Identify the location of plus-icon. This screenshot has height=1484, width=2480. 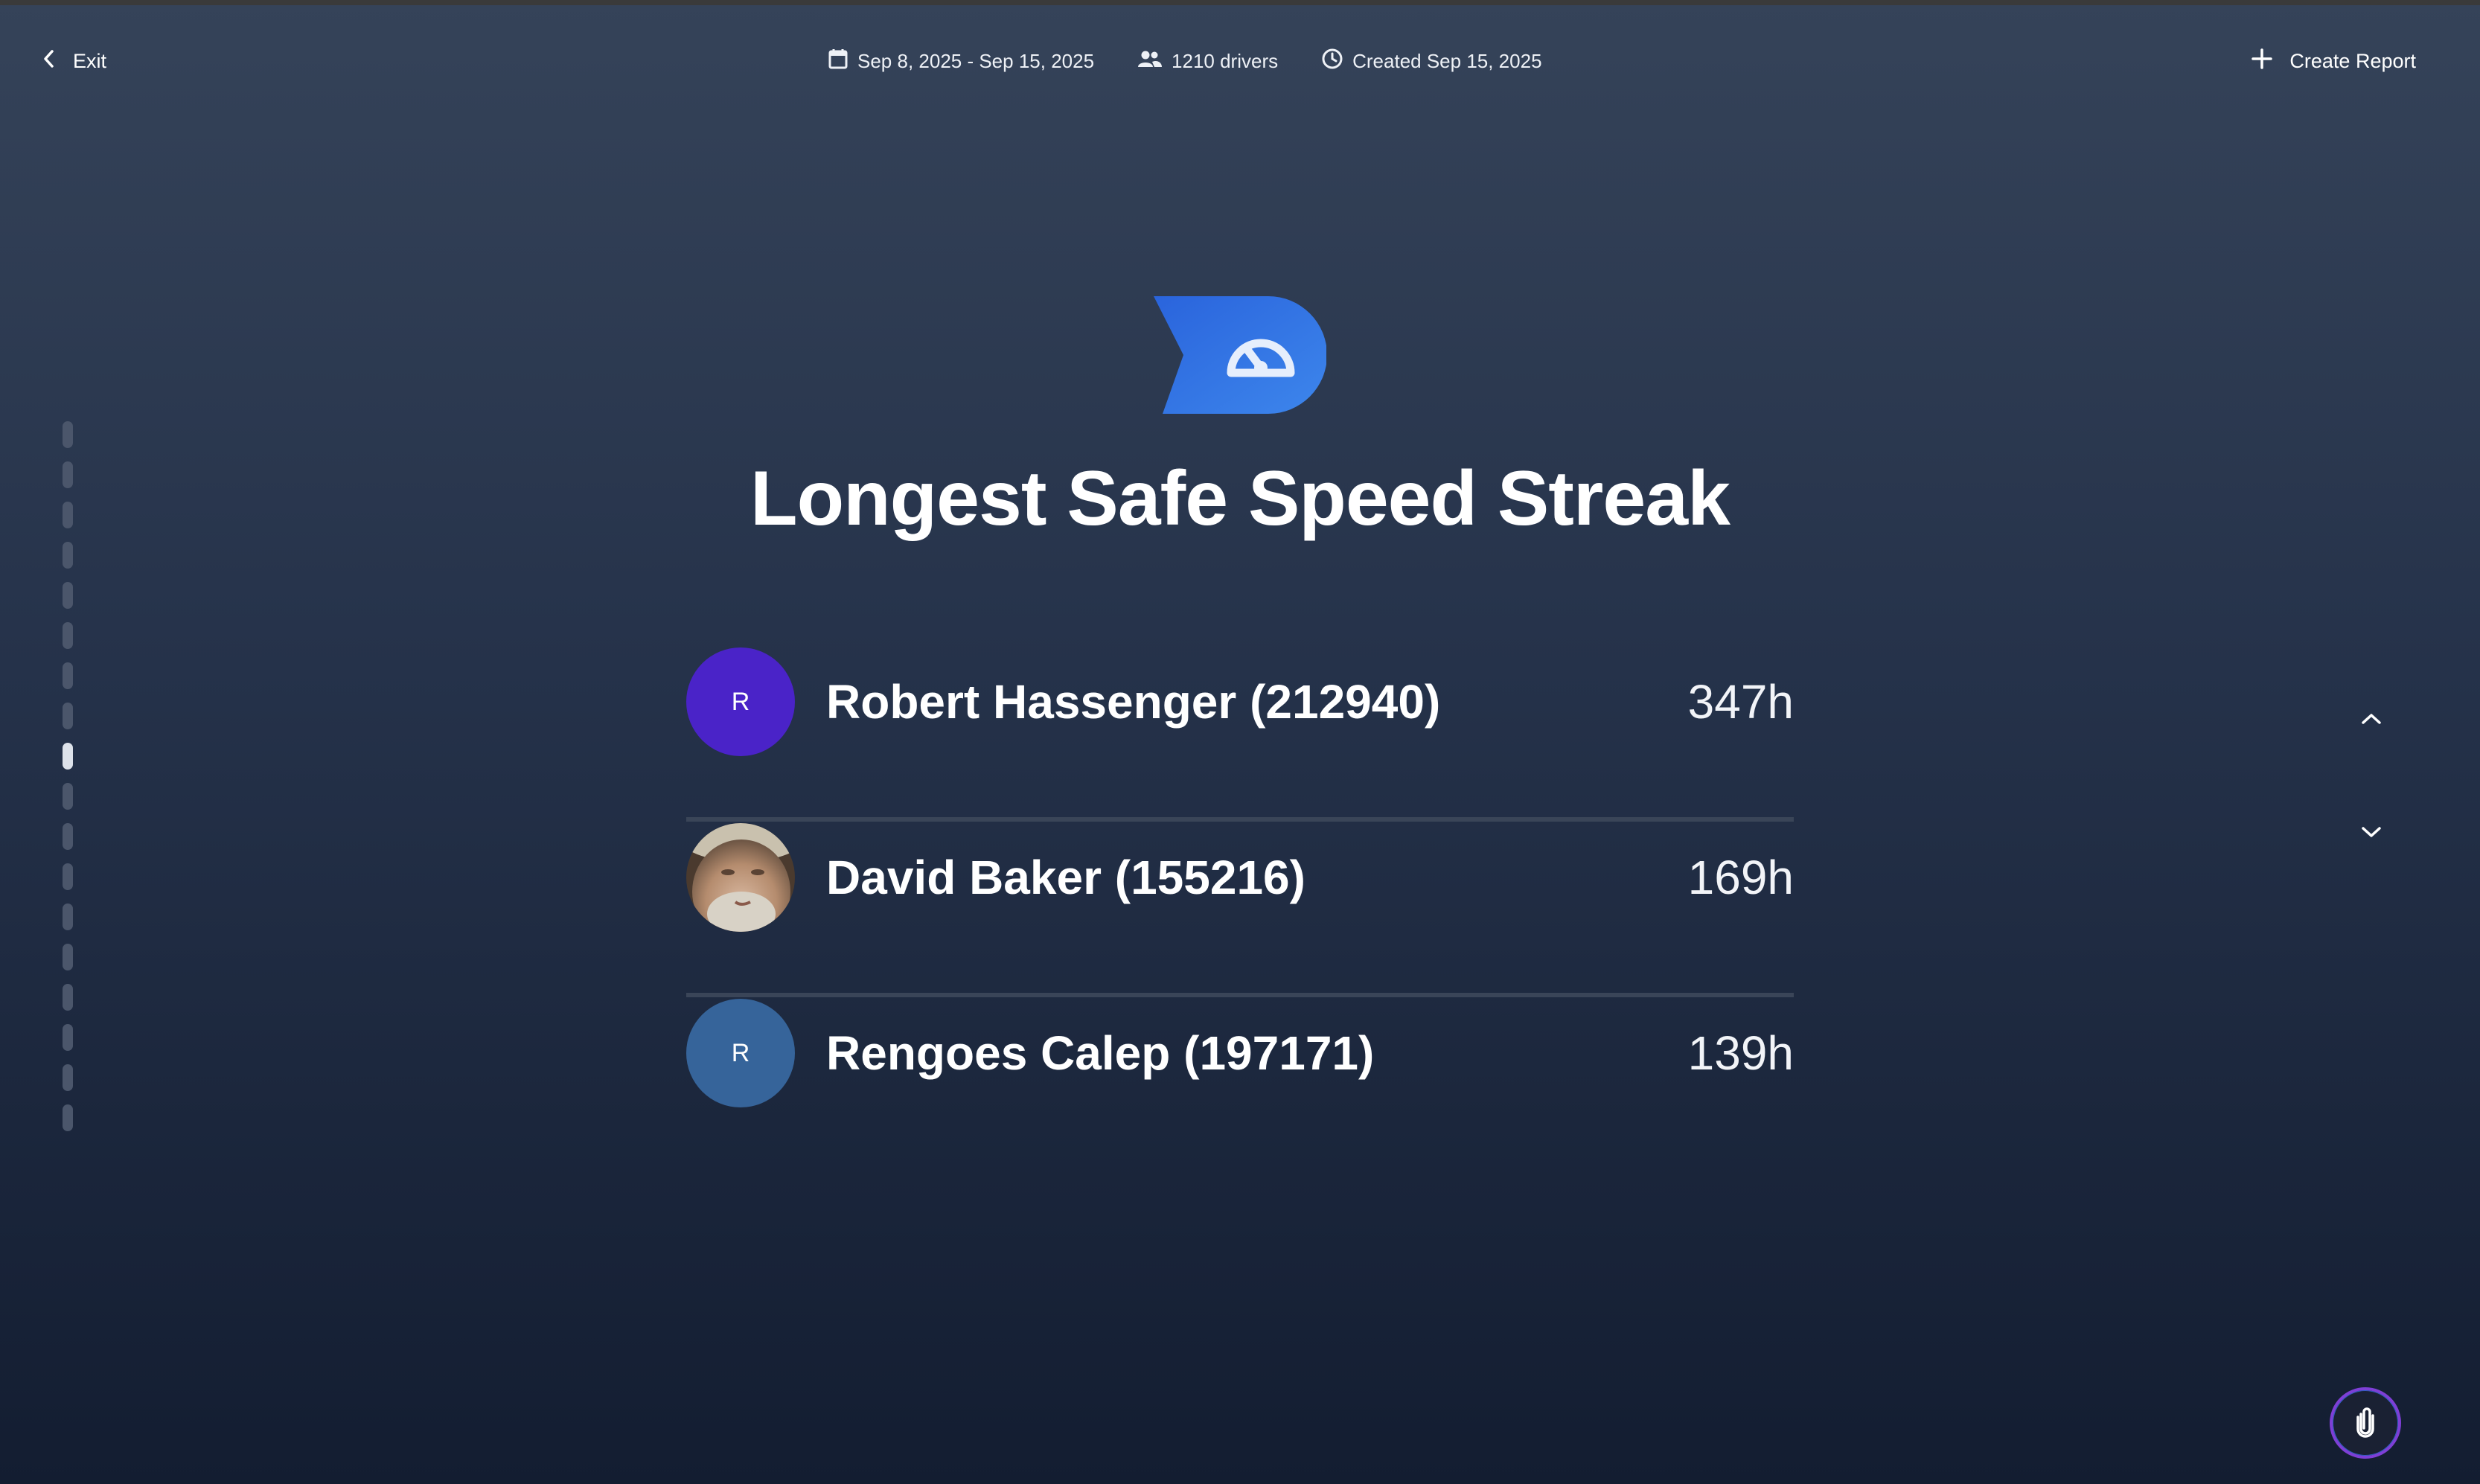
(2262, 61).